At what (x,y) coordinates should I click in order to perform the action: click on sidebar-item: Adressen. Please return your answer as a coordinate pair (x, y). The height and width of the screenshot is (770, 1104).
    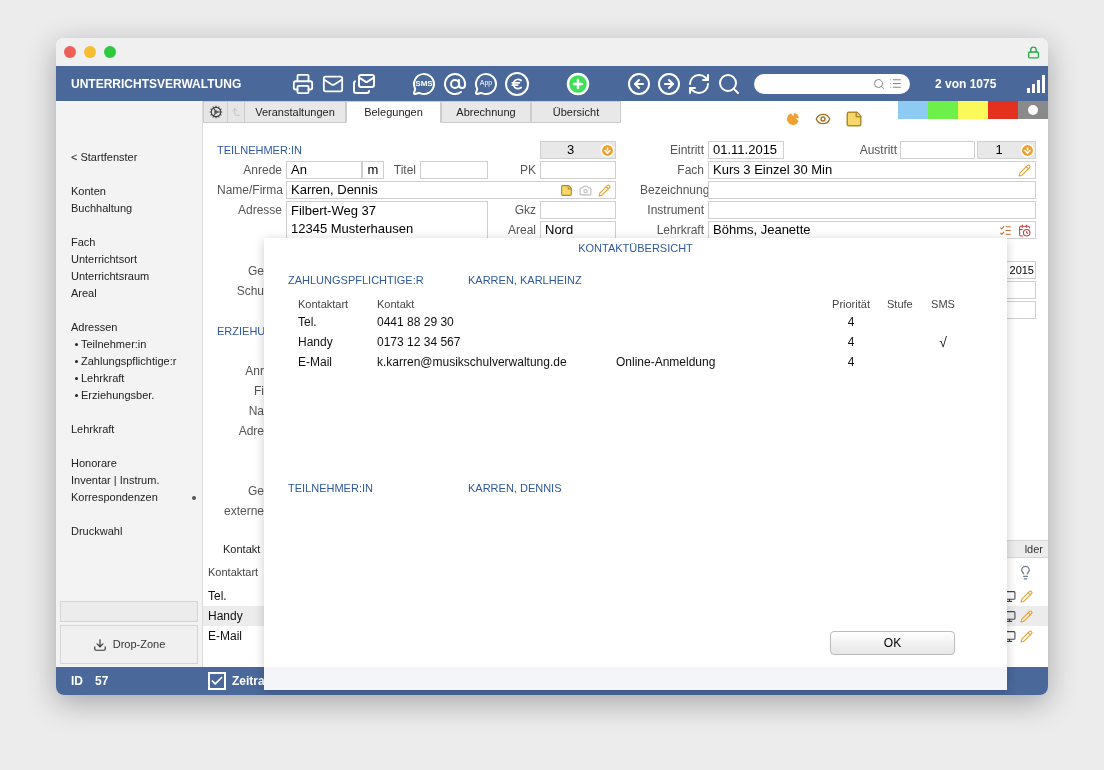
    Looking at the image, I should click on (94, 327).